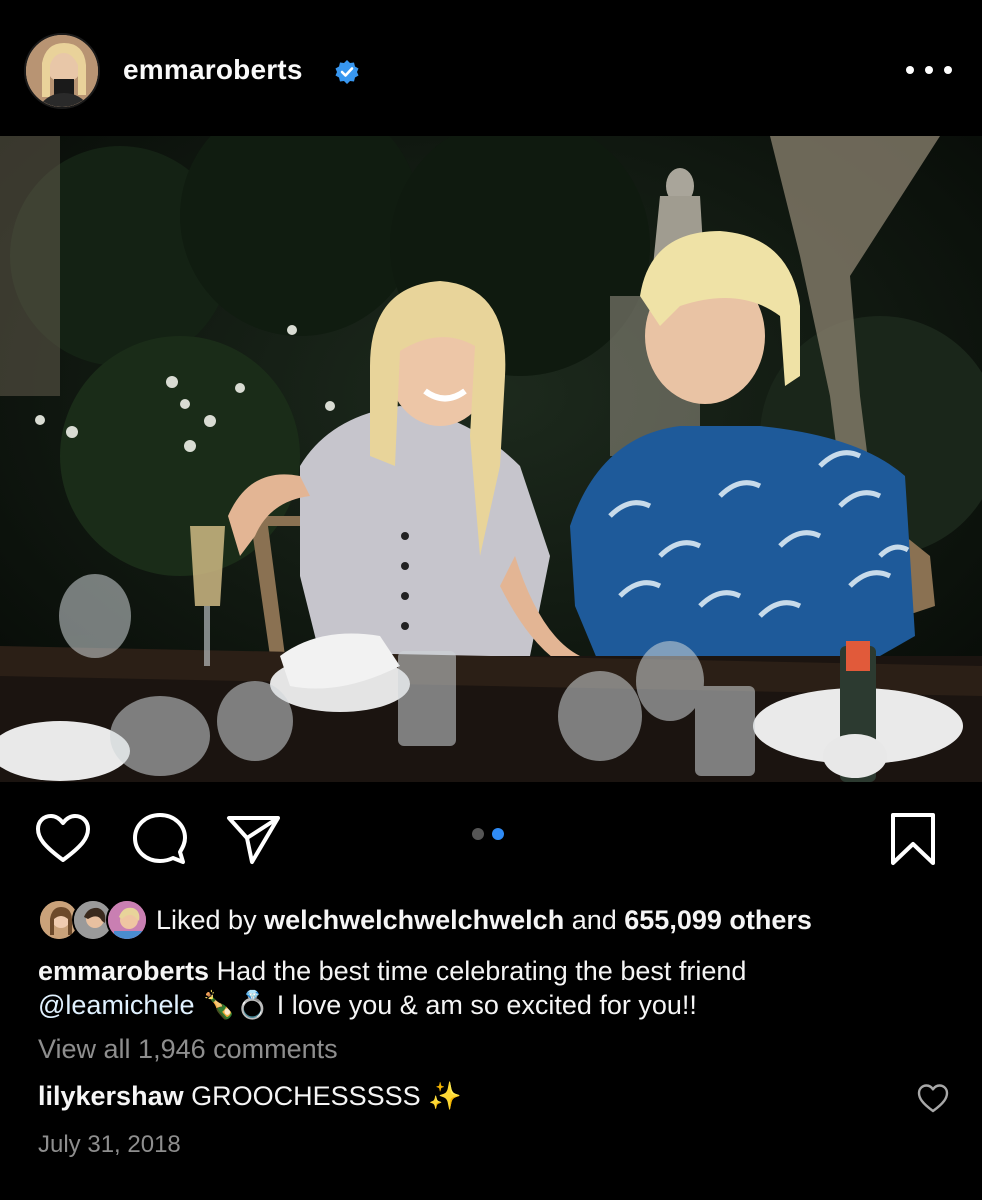 Image resolution: width=982 pixels, height=1200 pixels. I want to click on caption-emoji: 🍾💍, so click(235, 1005).